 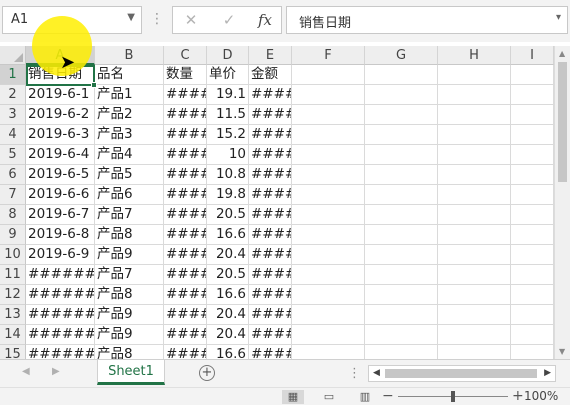 I want to click on cell-h2, so click(x=474, y=95).